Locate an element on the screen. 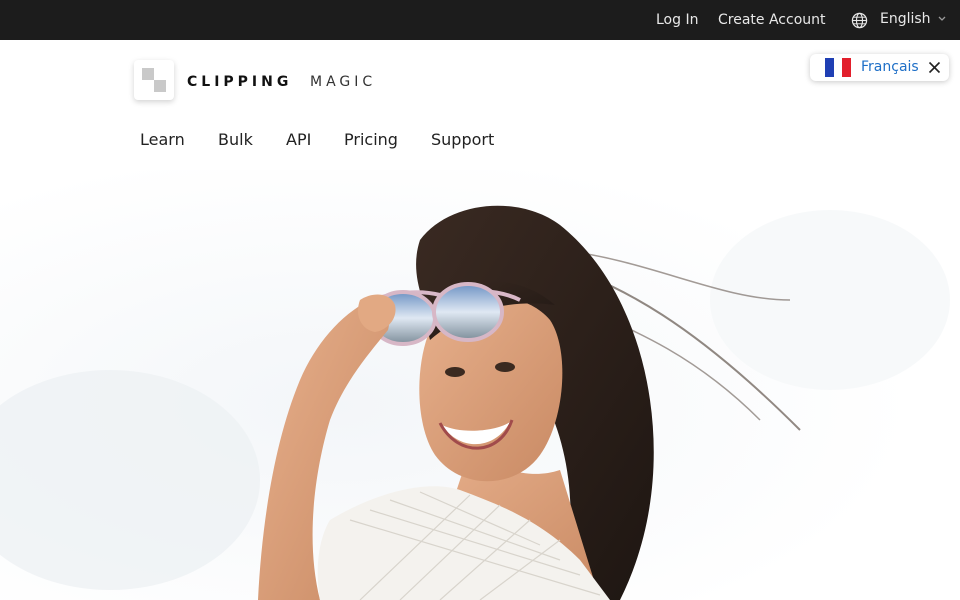 This screenshot has width=960, height=600. language-suggestion-label: Français is located at coordinates (890, 67).